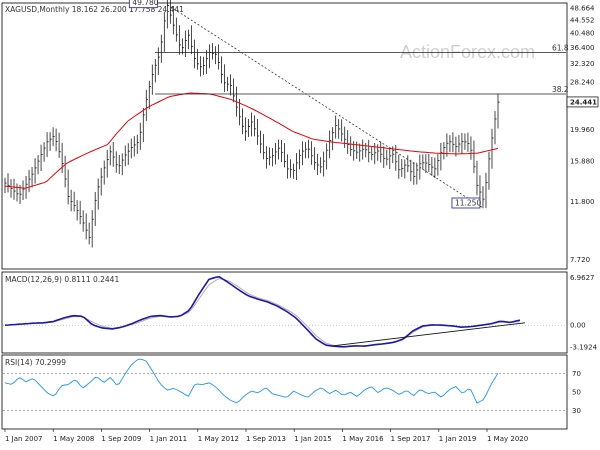 Image resolution: width=600 pixels, height=450 pixels. What do you see at coordinates (218, 439) in the screenshot?
I see `x-tick-label: 1 May 2012` at bounding box center [218, 439].